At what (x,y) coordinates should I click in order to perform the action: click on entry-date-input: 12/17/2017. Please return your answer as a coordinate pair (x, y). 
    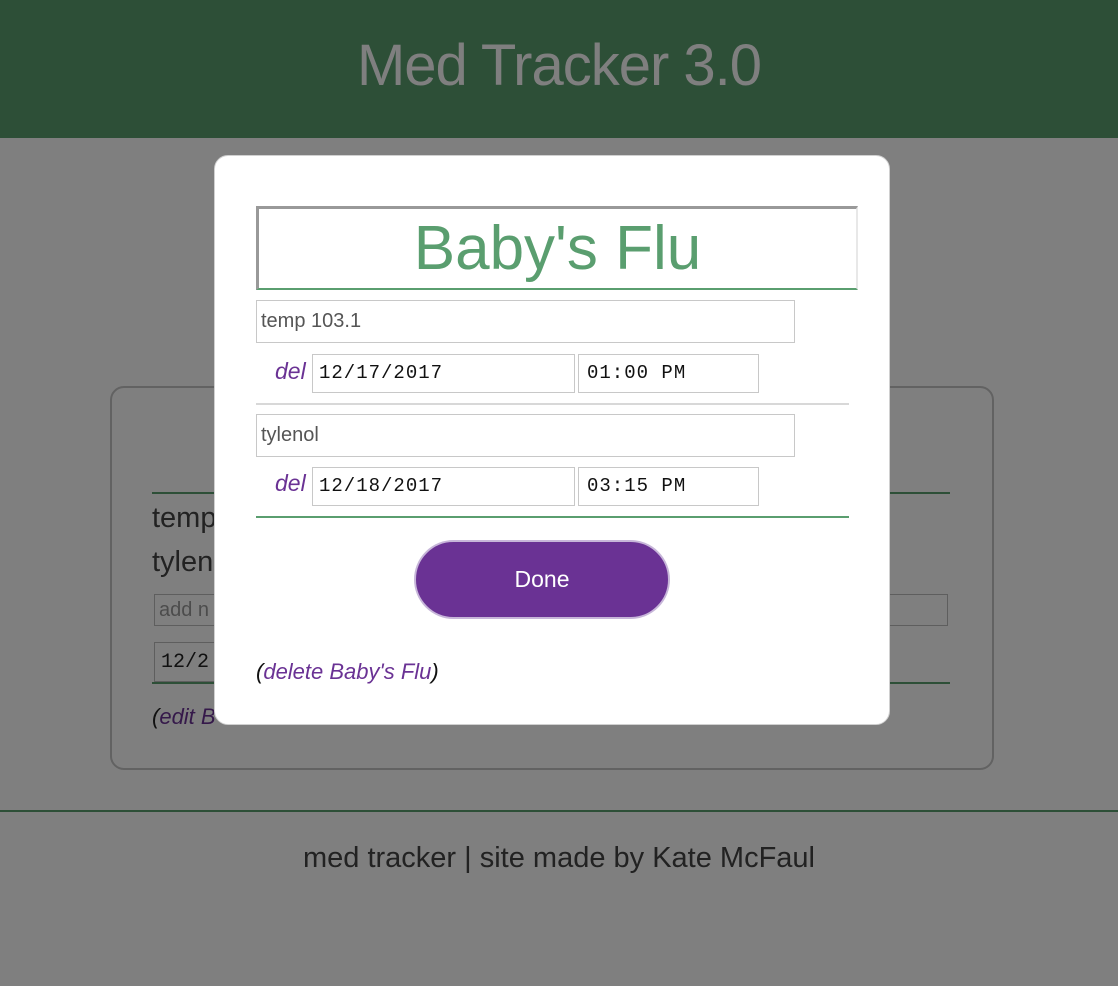
    Looking at the image, I should click on (443, 373).